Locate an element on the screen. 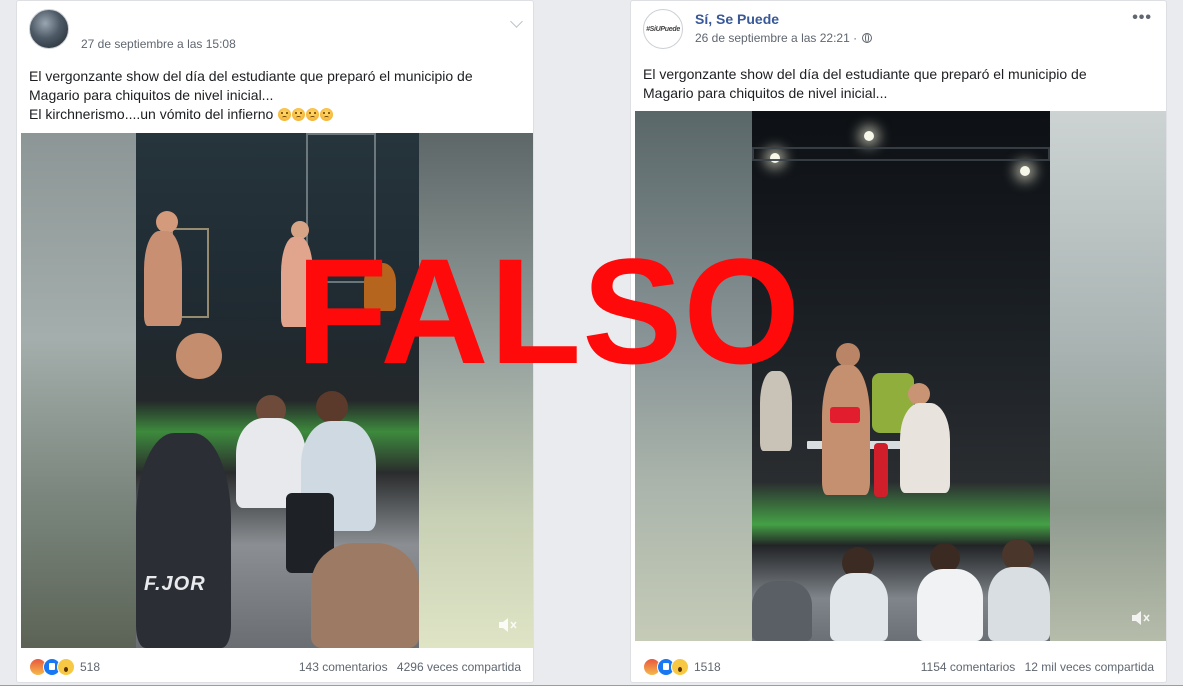  reactions-summary: 518 is located at coordinates (64, 667).